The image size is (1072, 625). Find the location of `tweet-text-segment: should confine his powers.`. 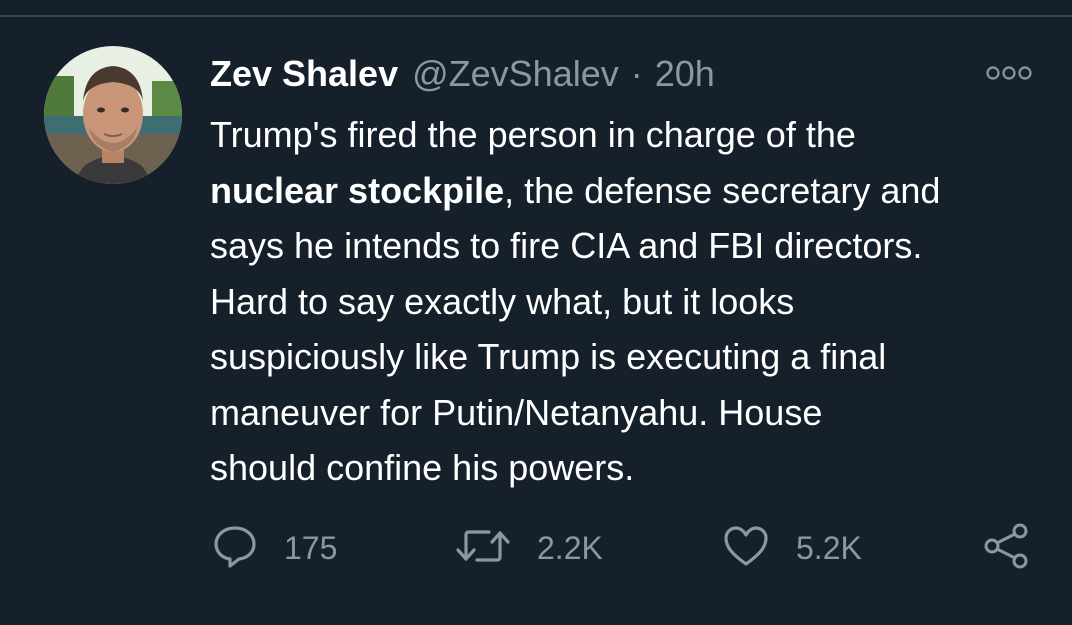

tweet-text-segment: should confine his powers. is located at coordinates (422, 467).